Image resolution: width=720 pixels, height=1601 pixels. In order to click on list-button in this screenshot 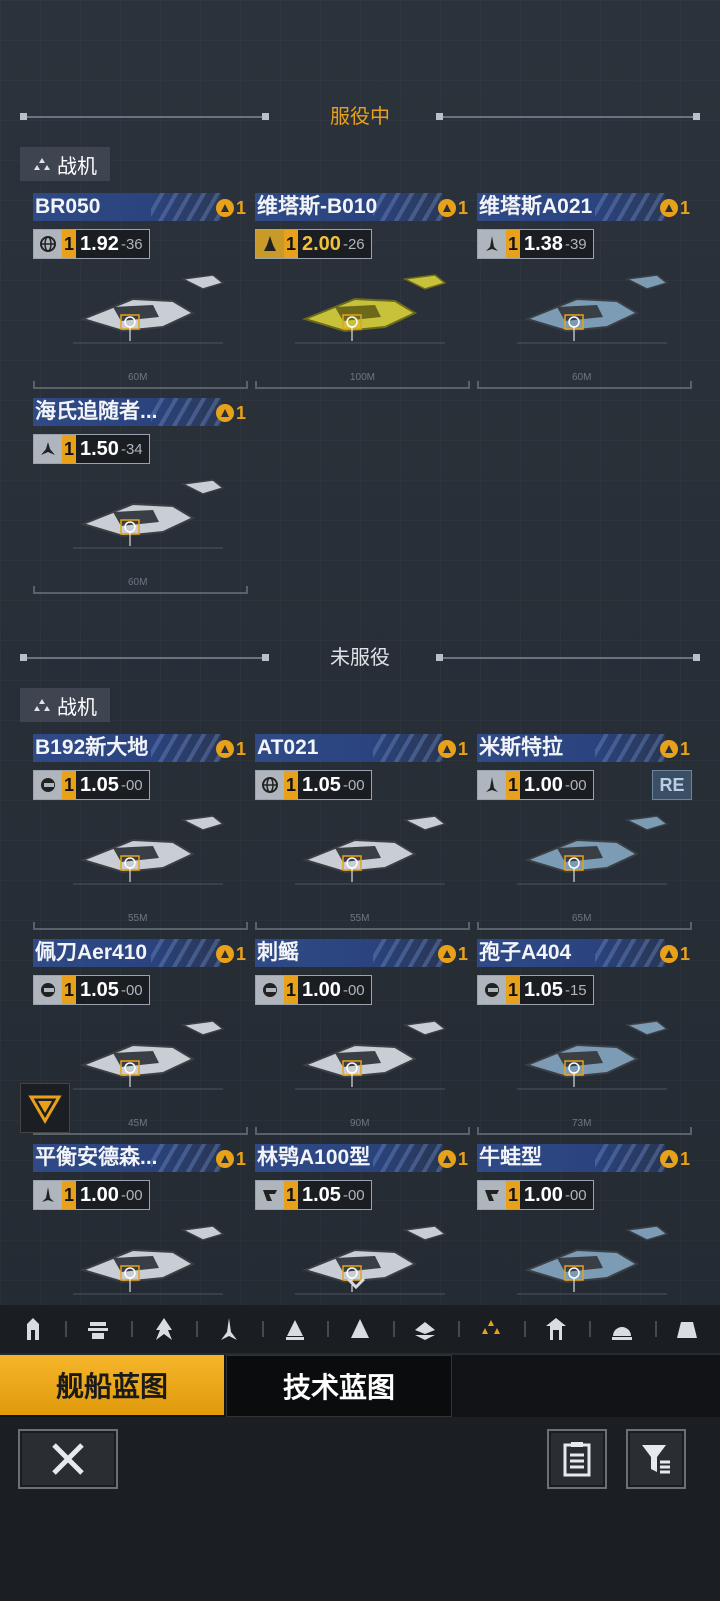, I will do `click(577, 1459)`.